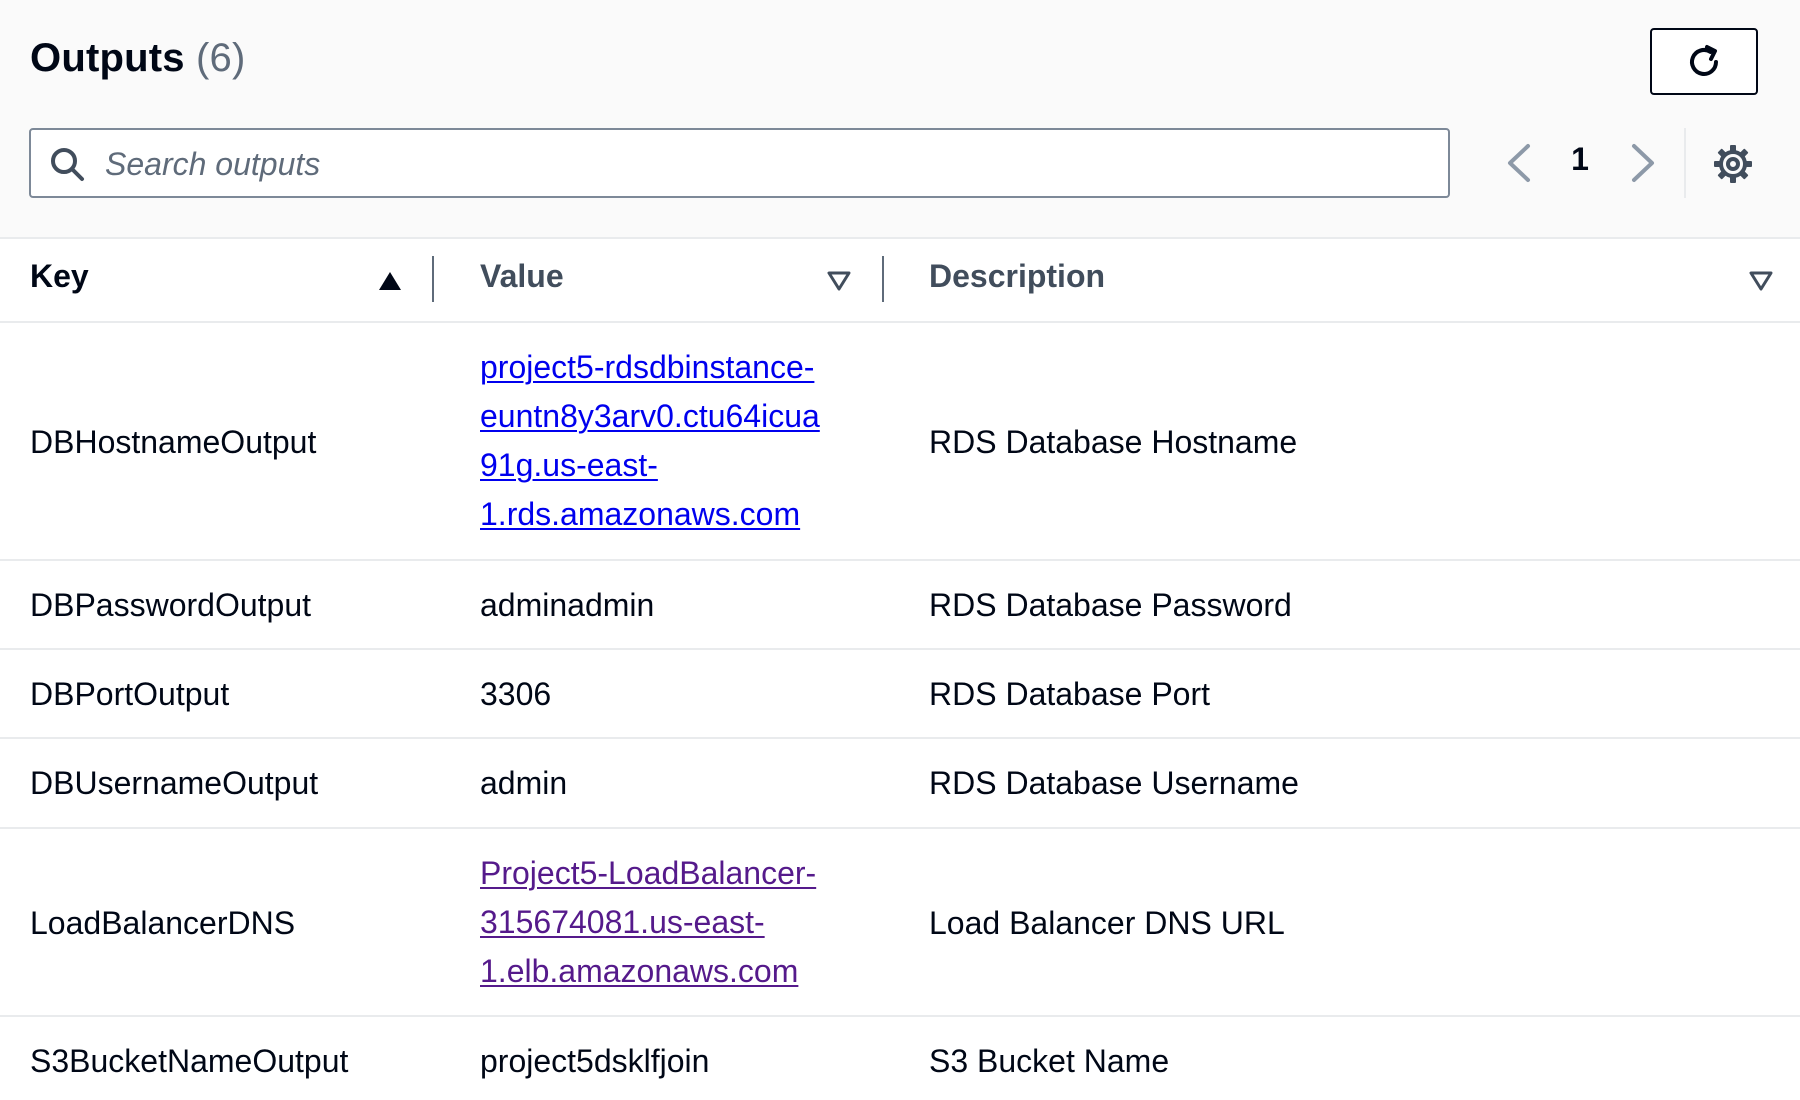 This screenshot has height=1100, width=1800. What do you see at coordinates (765, 164) in the screenshot?
I see `search-input` at bounding box center [765, 164].